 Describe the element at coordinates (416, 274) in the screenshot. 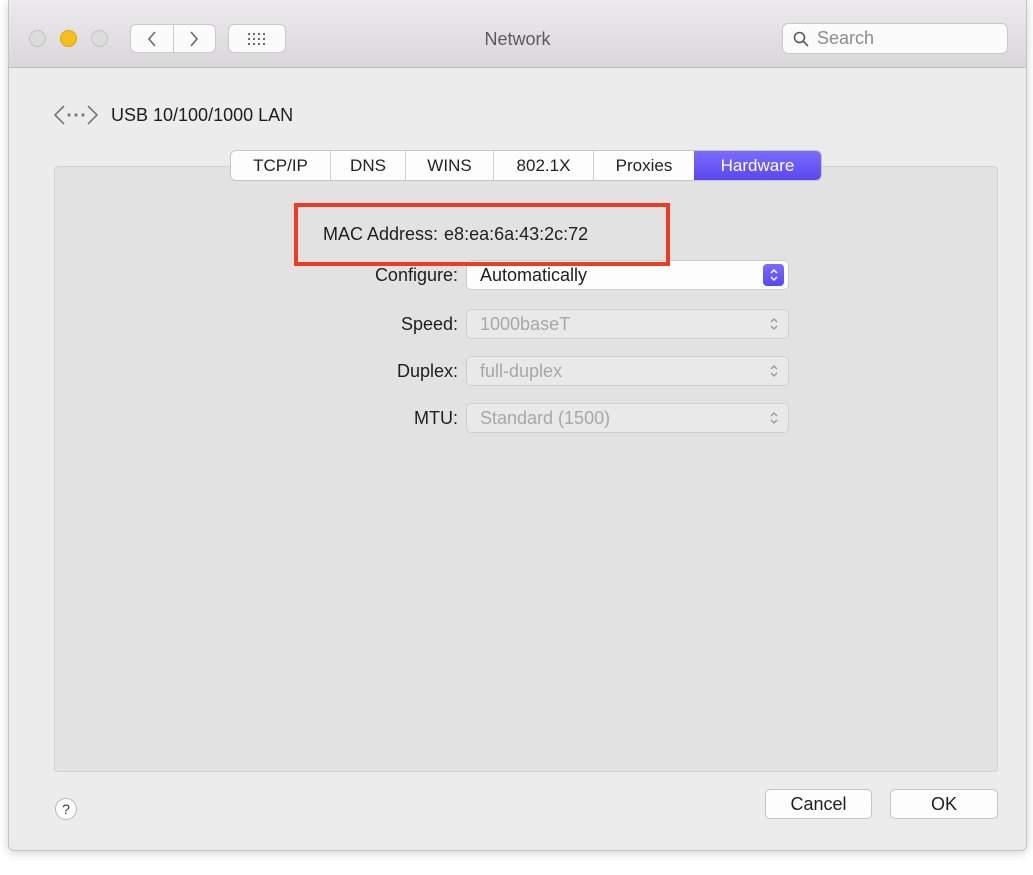

I see `configure-label: Configure:` at that location.